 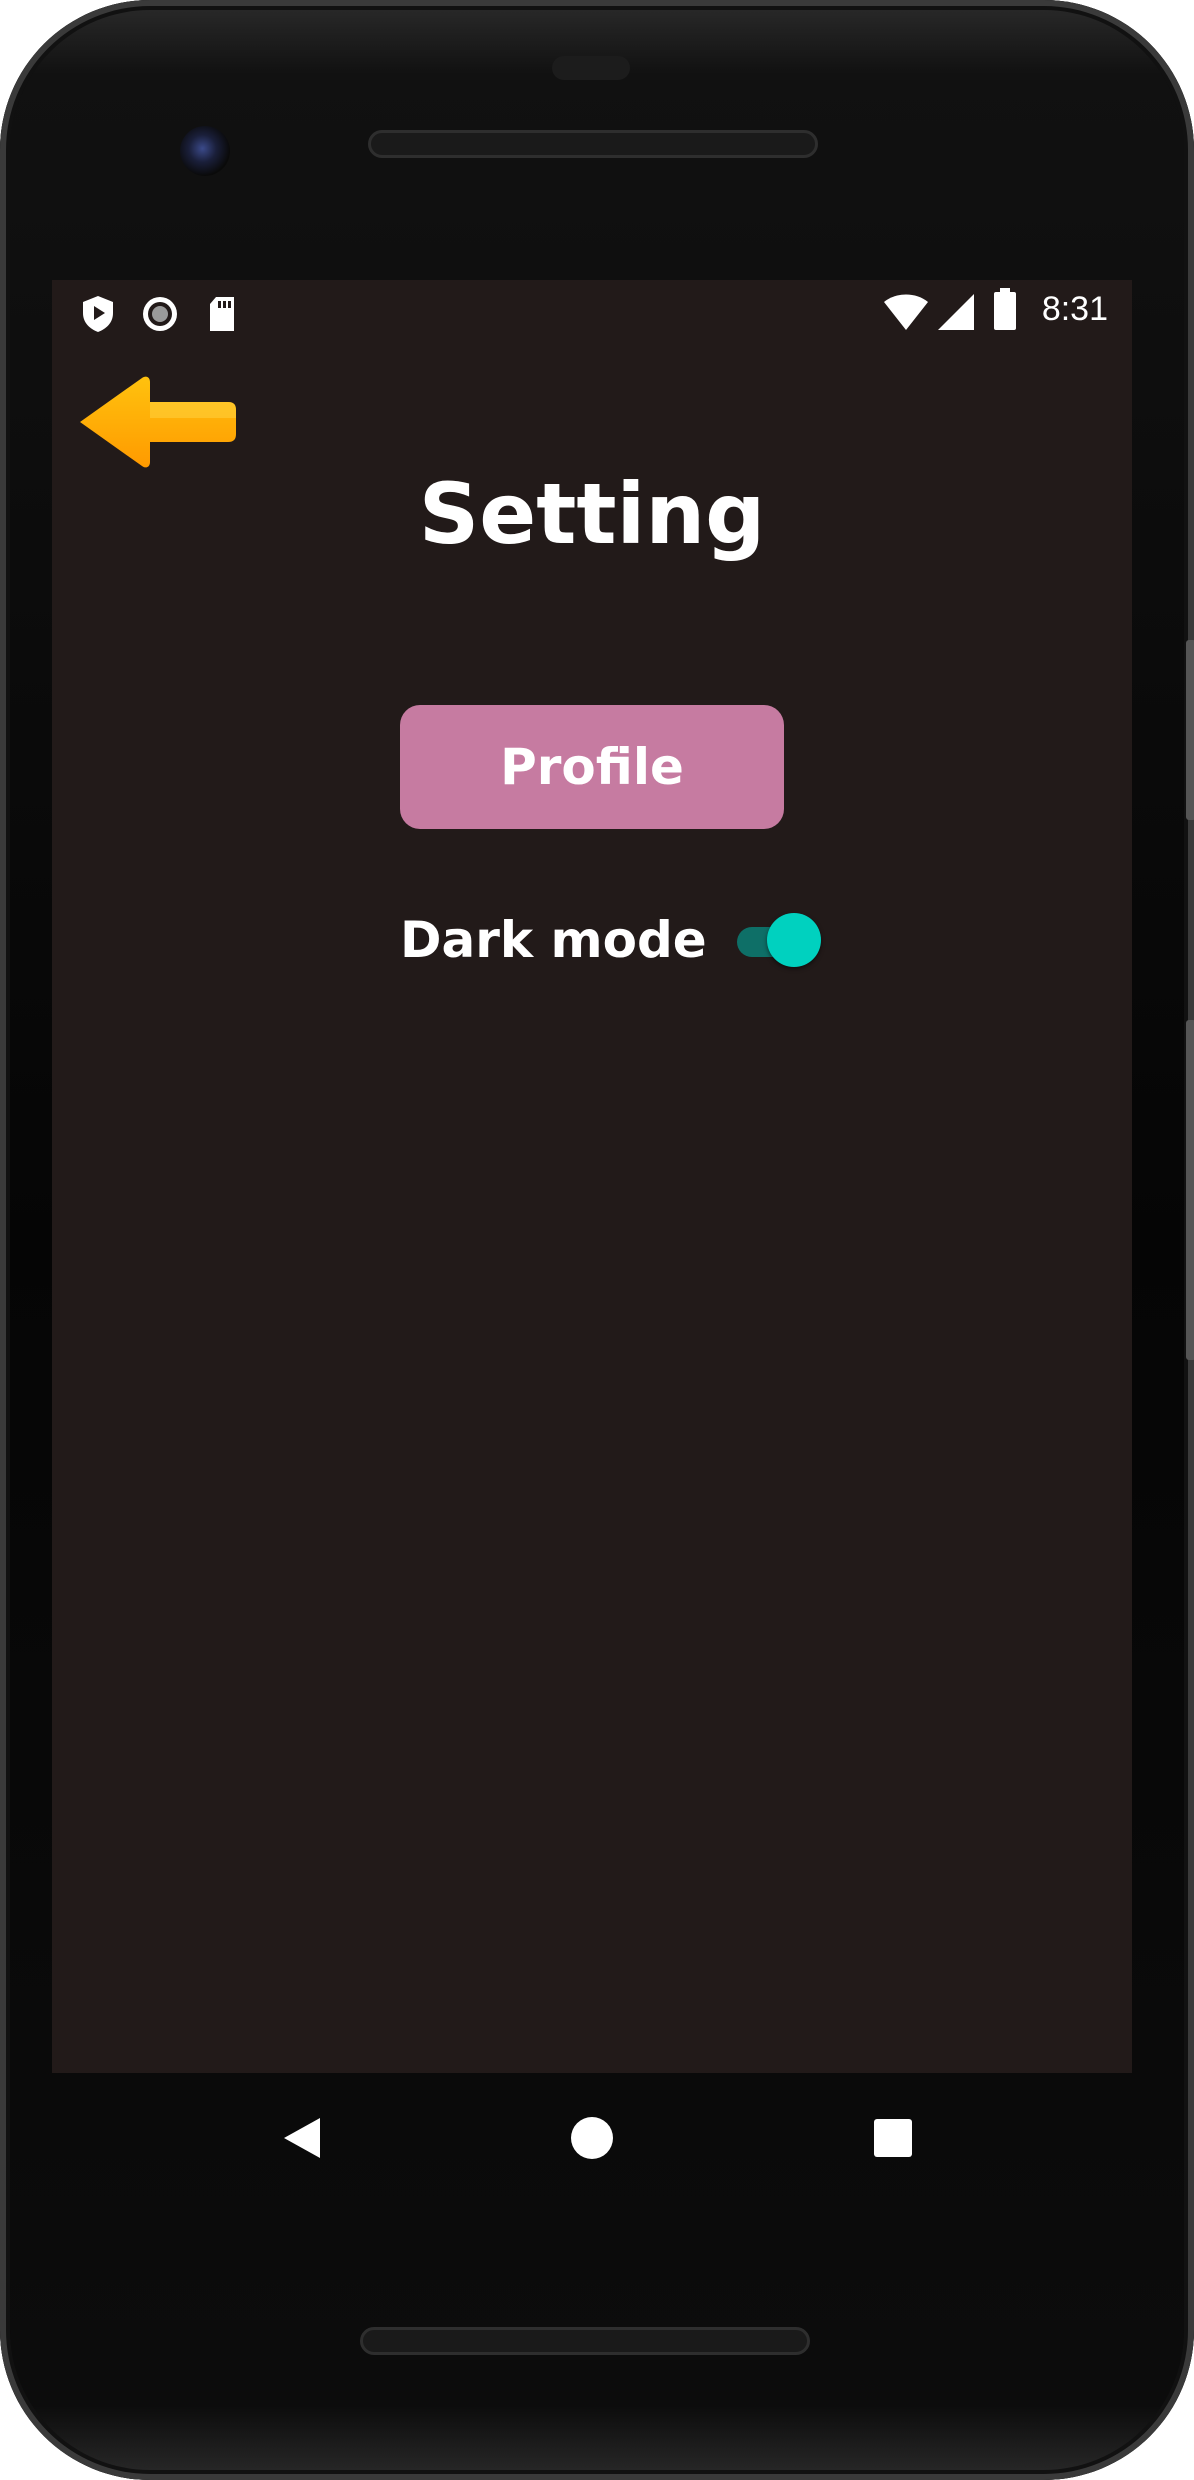 I want to click on circle-record-icon, so click(x=160, y=314).